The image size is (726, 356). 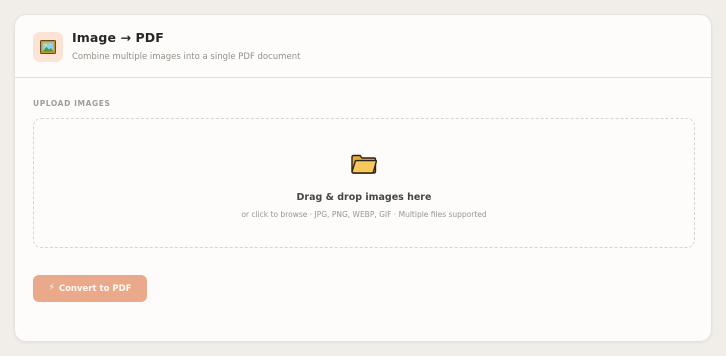 I want to click on folder-icon, so click(x=364, y=164).